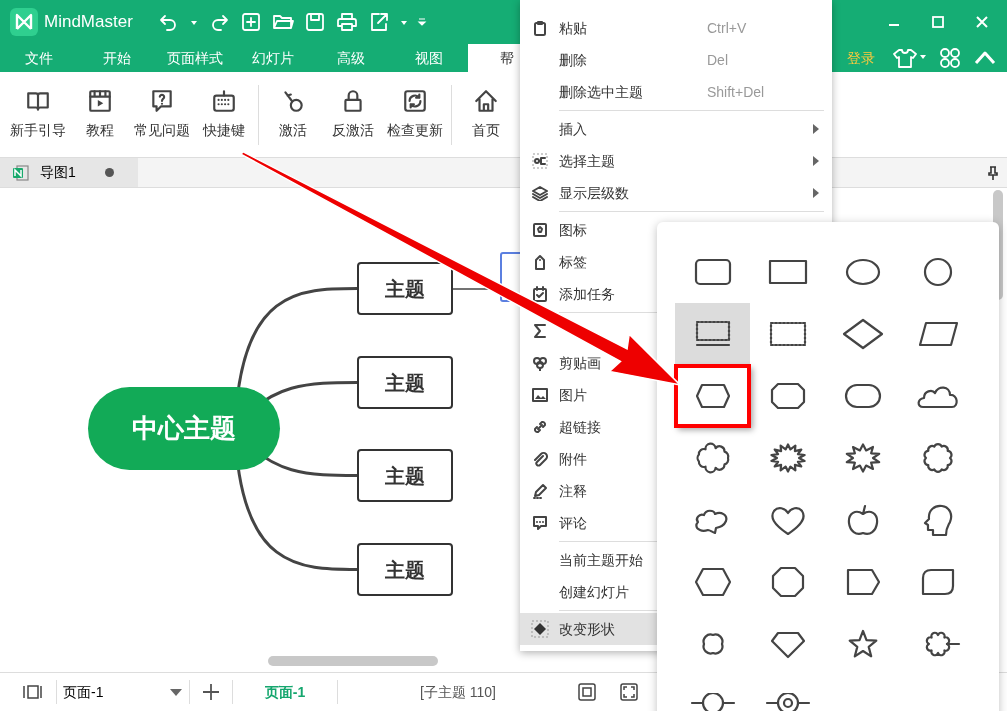  I want to click on clover-icon, so click(539, 363).